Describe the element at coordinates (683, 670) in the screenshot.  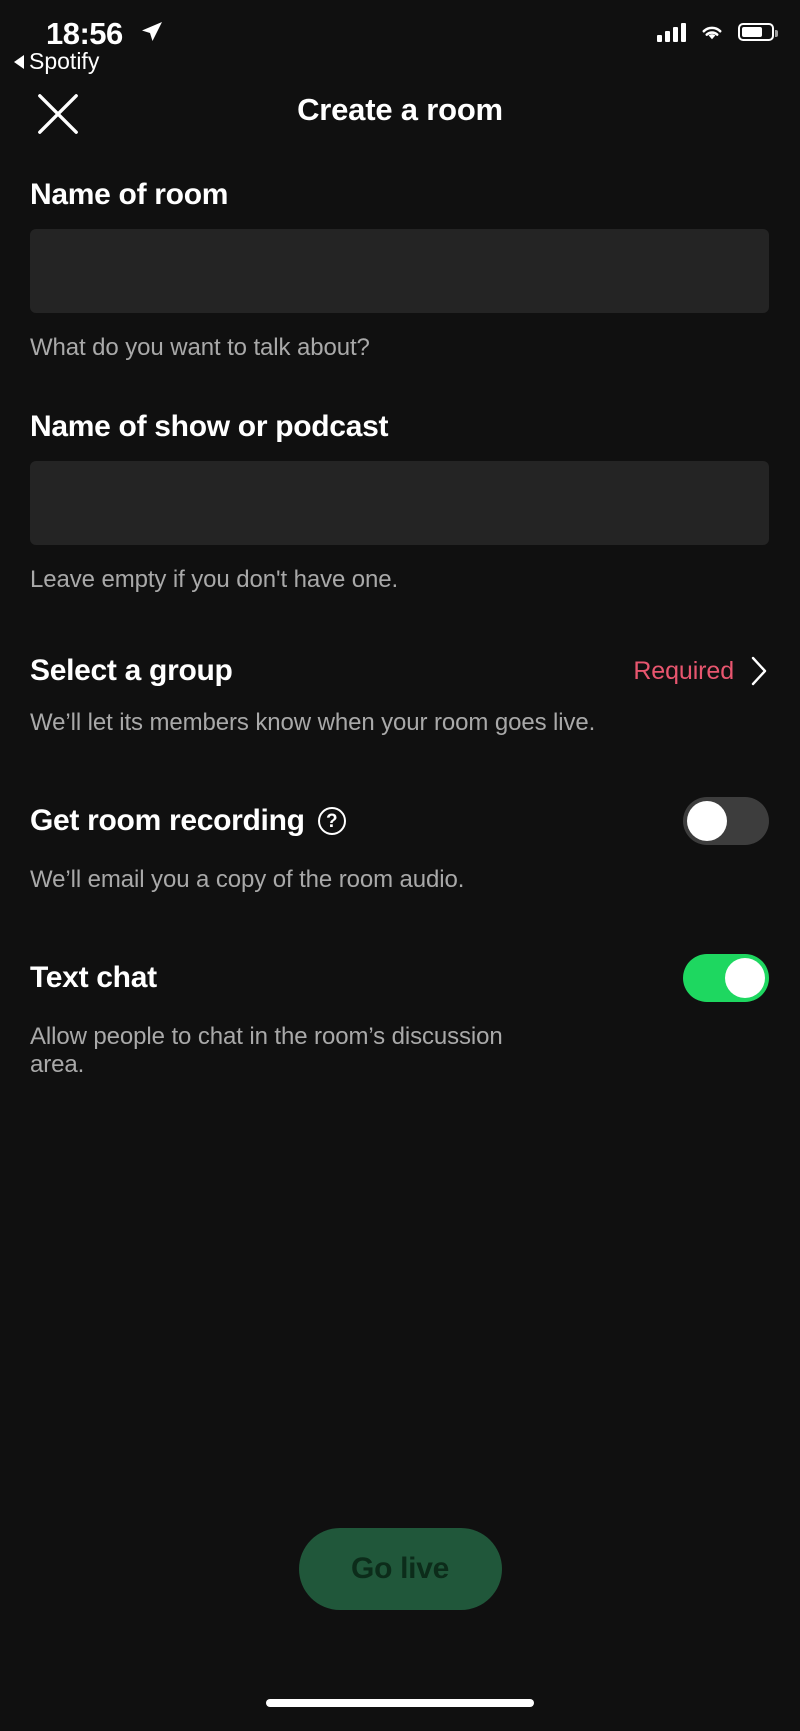
I see `required-badge: Required` at that location.